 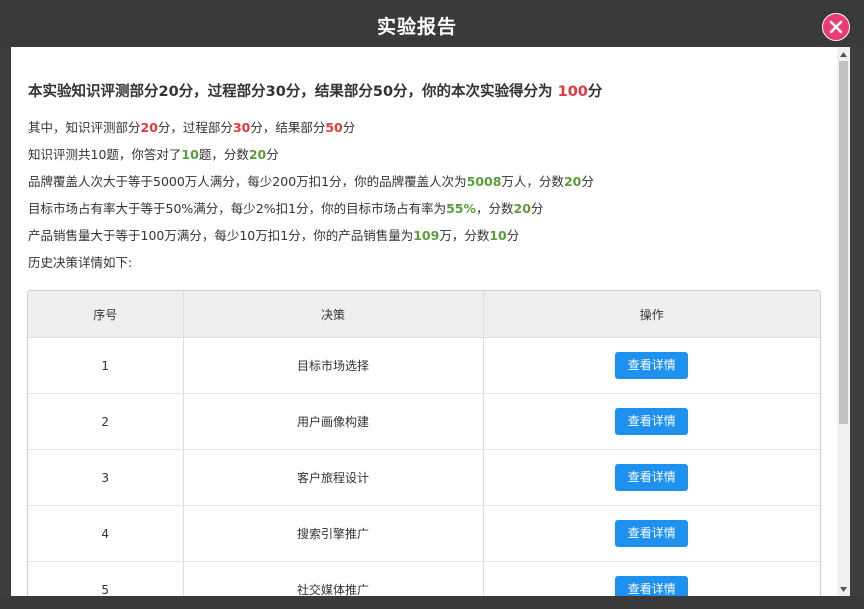 I want to click on row-decision: 用户画像构建, so click(x=333, y=421).